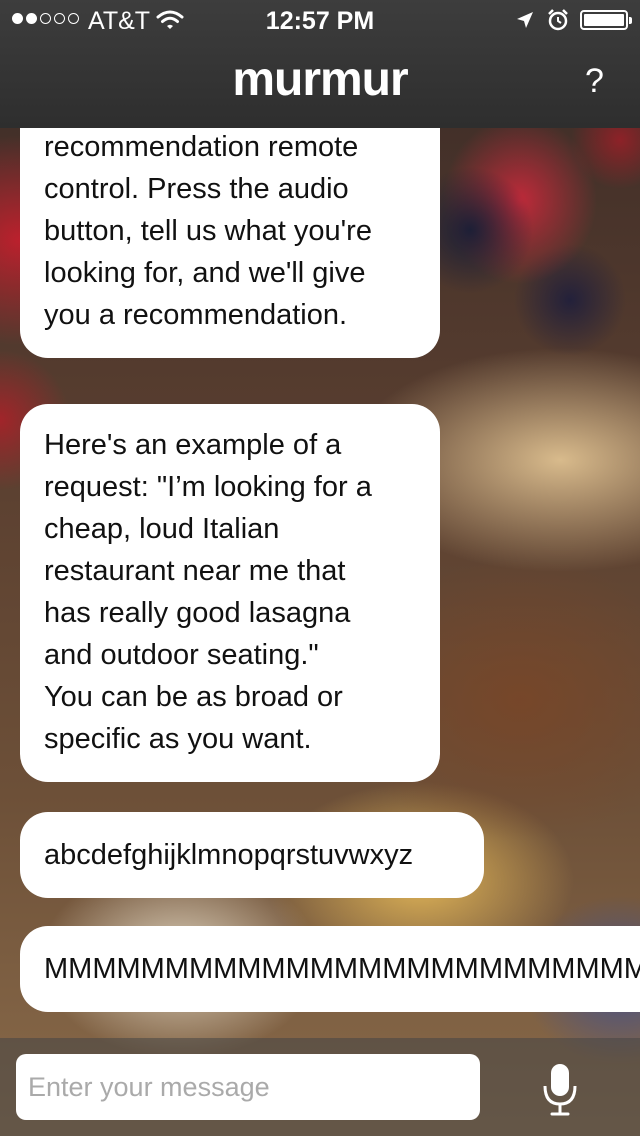  What do you see at coordinates (320, 79) in the screenshot?
I see `app-logo: murmur` at bounding box center [320, 79].